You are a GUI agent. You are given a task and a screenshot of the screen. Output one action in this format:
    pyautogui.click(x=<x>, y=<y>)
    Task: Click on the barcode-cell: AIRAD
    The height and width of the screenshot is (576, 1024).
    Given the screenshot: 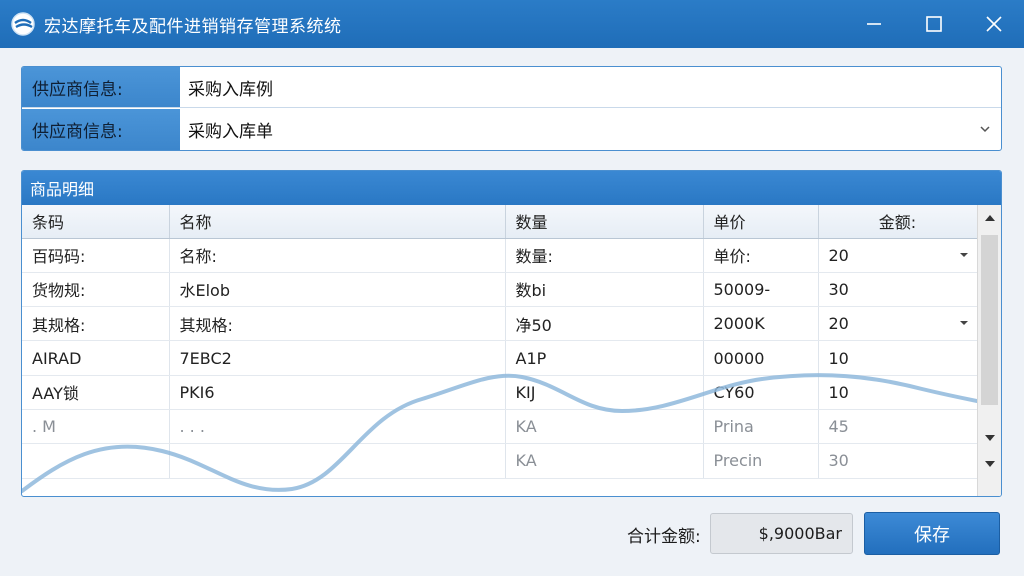 What is the action you would take?
    pyautogui.click(x=96, y=358)
    